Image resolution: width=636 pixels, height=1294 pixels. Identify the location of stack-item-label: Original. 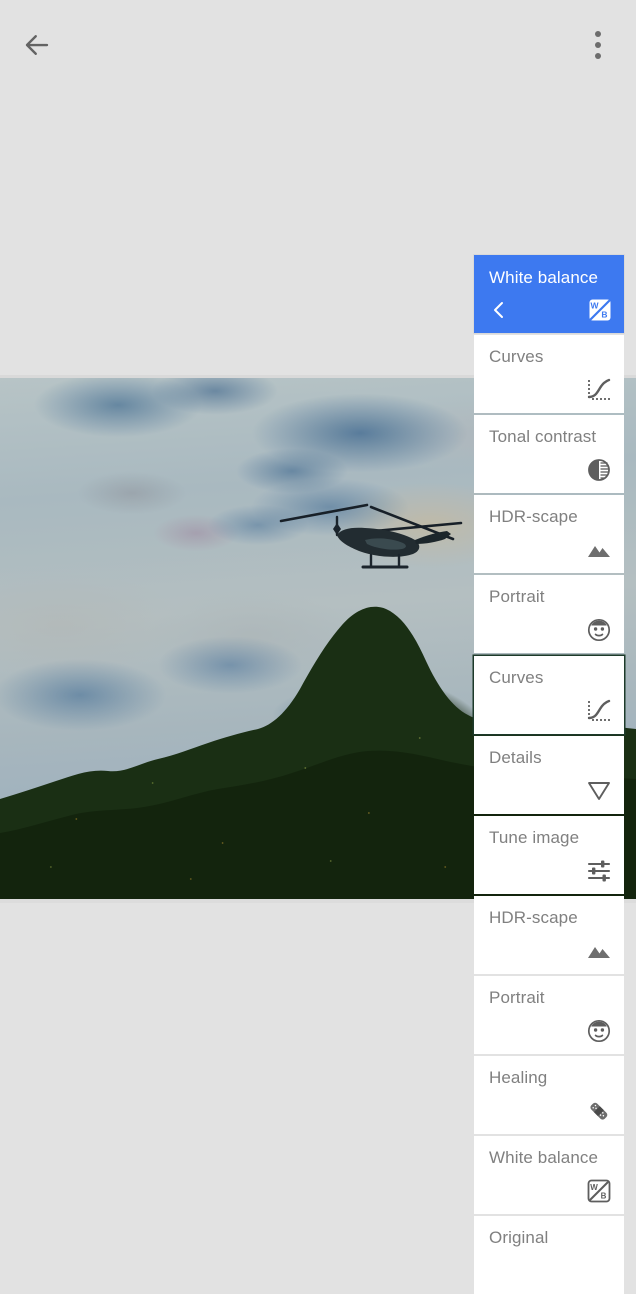
(519, 1237).